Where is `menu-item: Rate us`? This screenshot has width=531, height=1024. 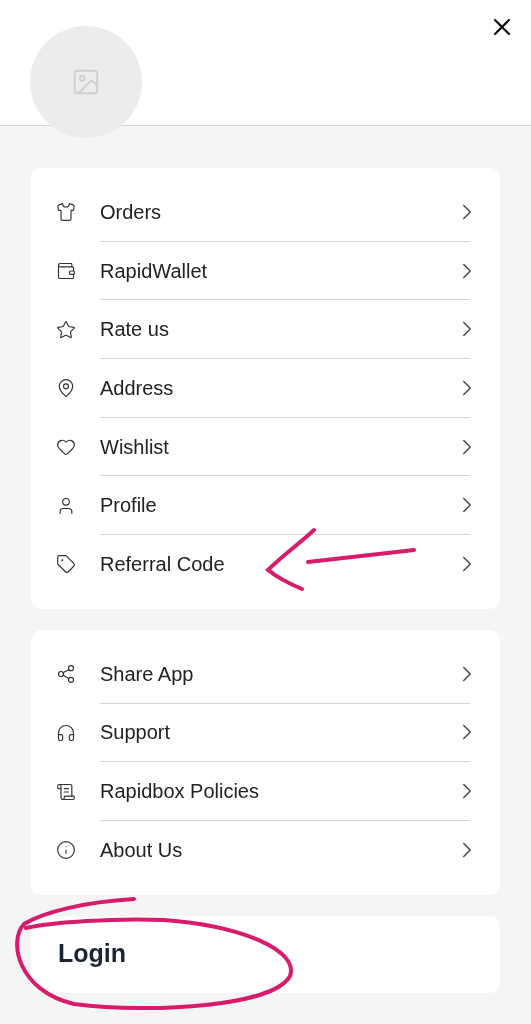 menu-item: Rate us is located at coordinates (265, 330).